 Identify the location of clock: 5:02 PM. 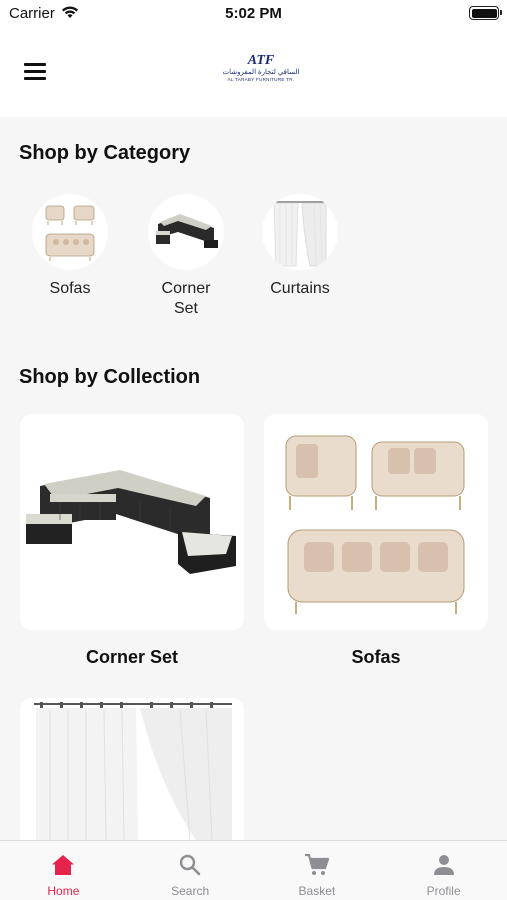
(253, 13).